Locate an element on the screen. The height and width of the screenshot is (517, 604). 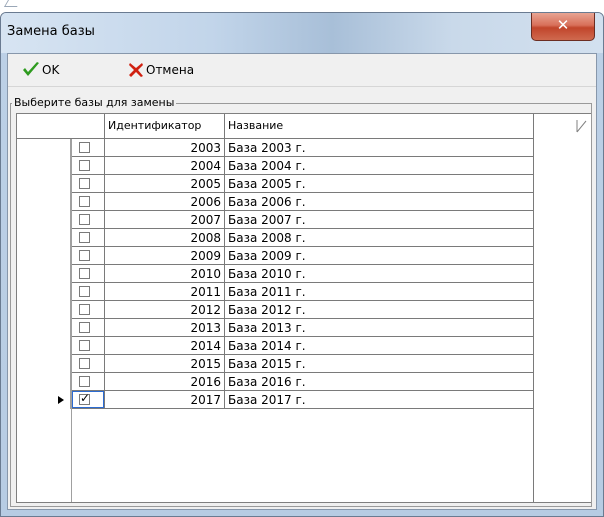
ok-label: OK is located at coordinates (51, 70).